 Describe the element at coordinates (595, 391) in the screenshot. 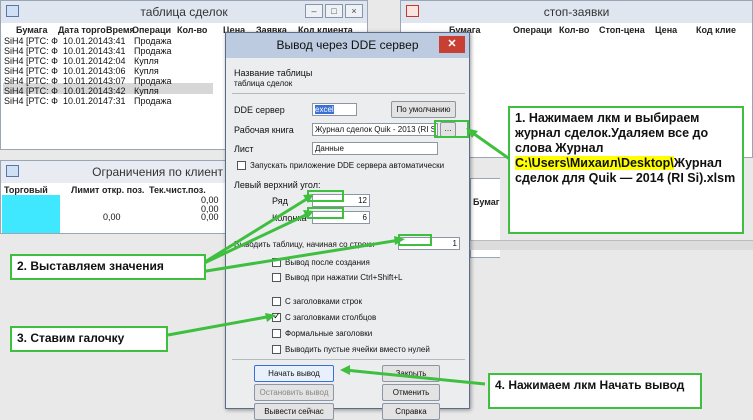

I see `callout-step-4: 4. Нажимаем лкм Начать вывод` at that location.